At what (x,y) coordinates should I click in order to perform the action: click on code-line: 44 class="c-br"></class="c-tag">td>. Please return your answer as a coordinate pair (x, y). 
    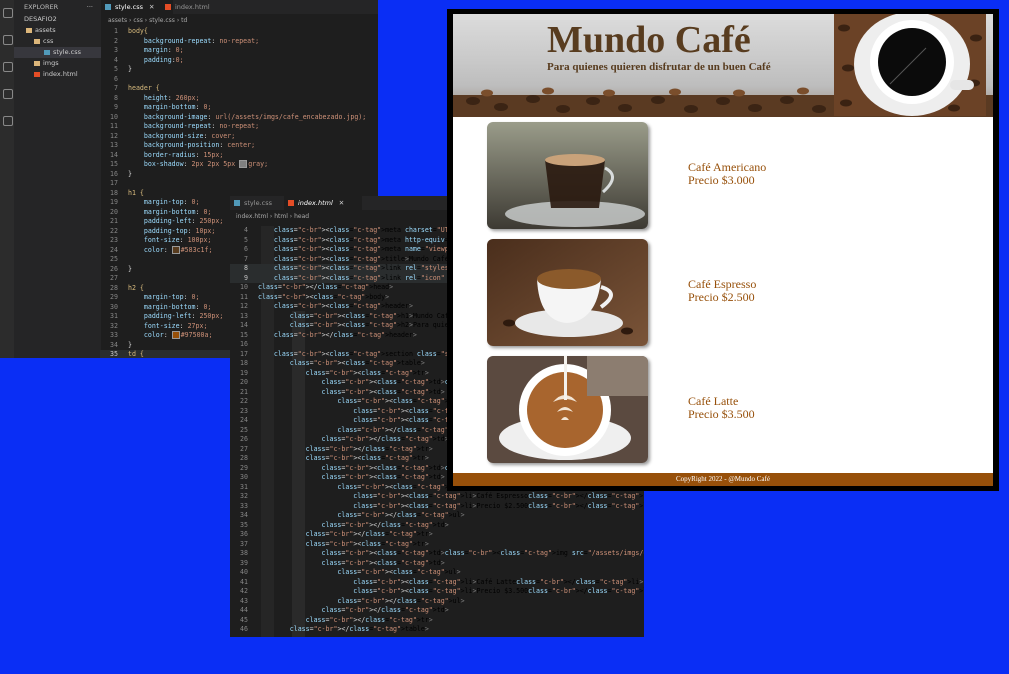
    Looking at the image, I should click on (437, 611).